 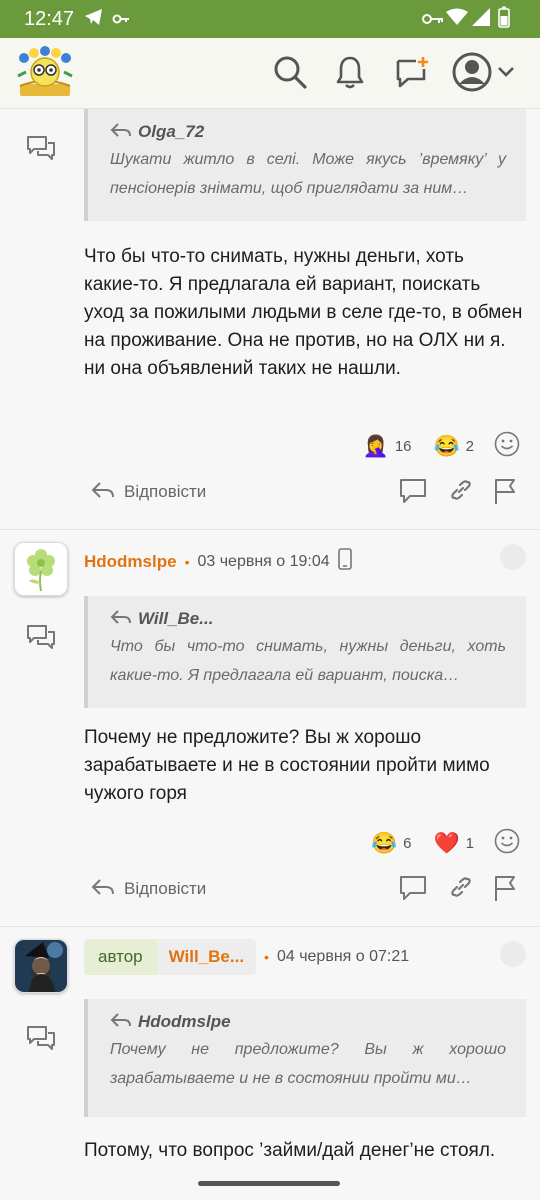 What do you see at coordinates (433, 20) in the screenshot?
I see `vpn-key-icon` at bounding box center [433, 20].